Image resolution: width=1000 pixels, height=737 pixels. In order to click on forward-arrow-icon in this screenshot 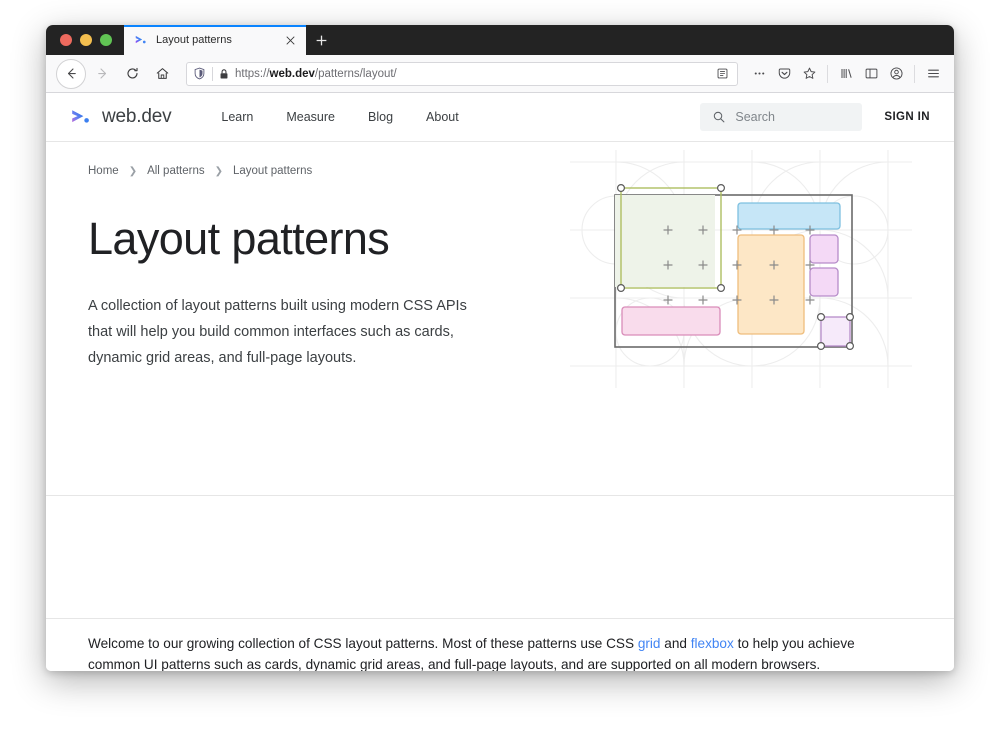, I will do `click(102, 74)`.